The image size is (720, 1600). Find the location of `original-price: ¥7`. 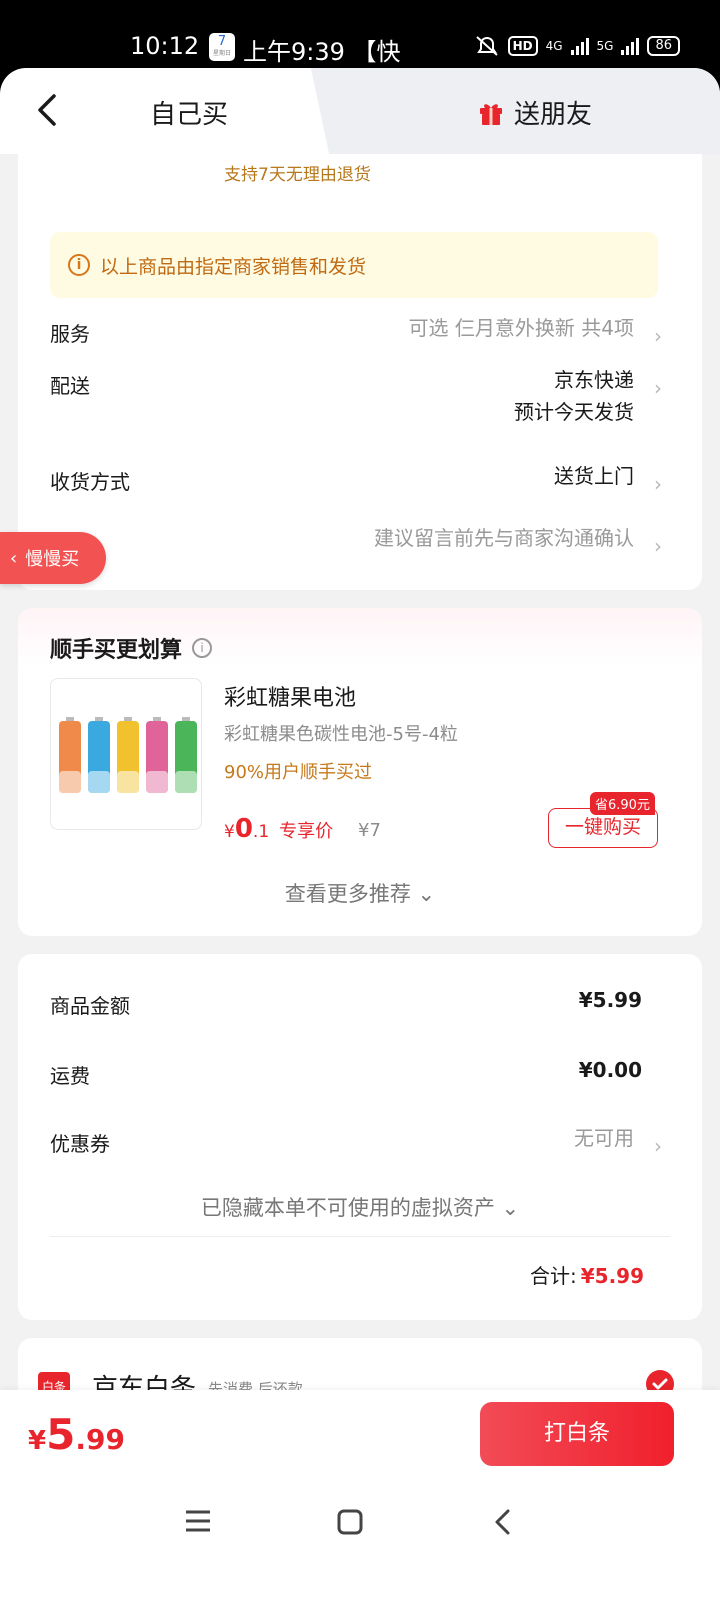

original-price: ¥7 is located at coordinates (369, 830).